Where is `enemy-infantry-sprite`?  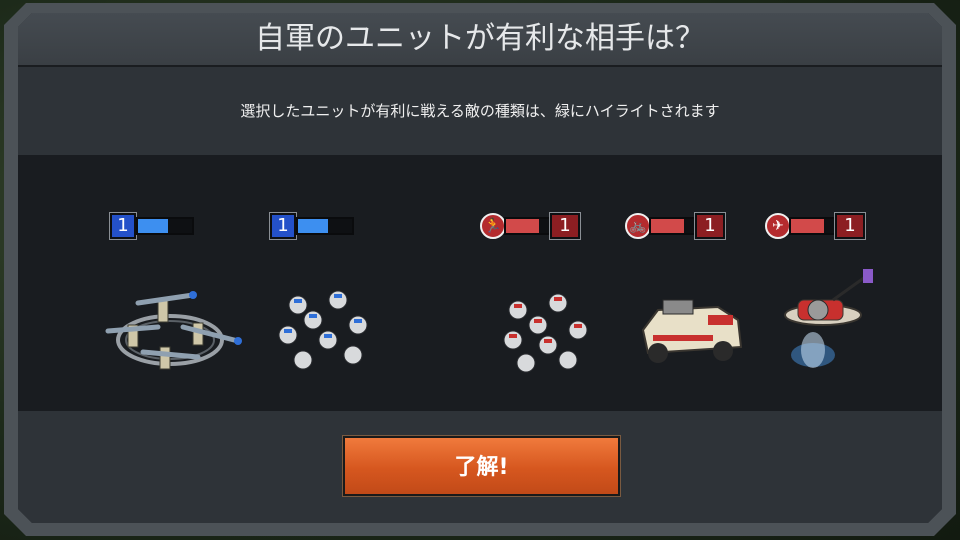
enemy-infantry-sprite is located at coordinates (545, 333).